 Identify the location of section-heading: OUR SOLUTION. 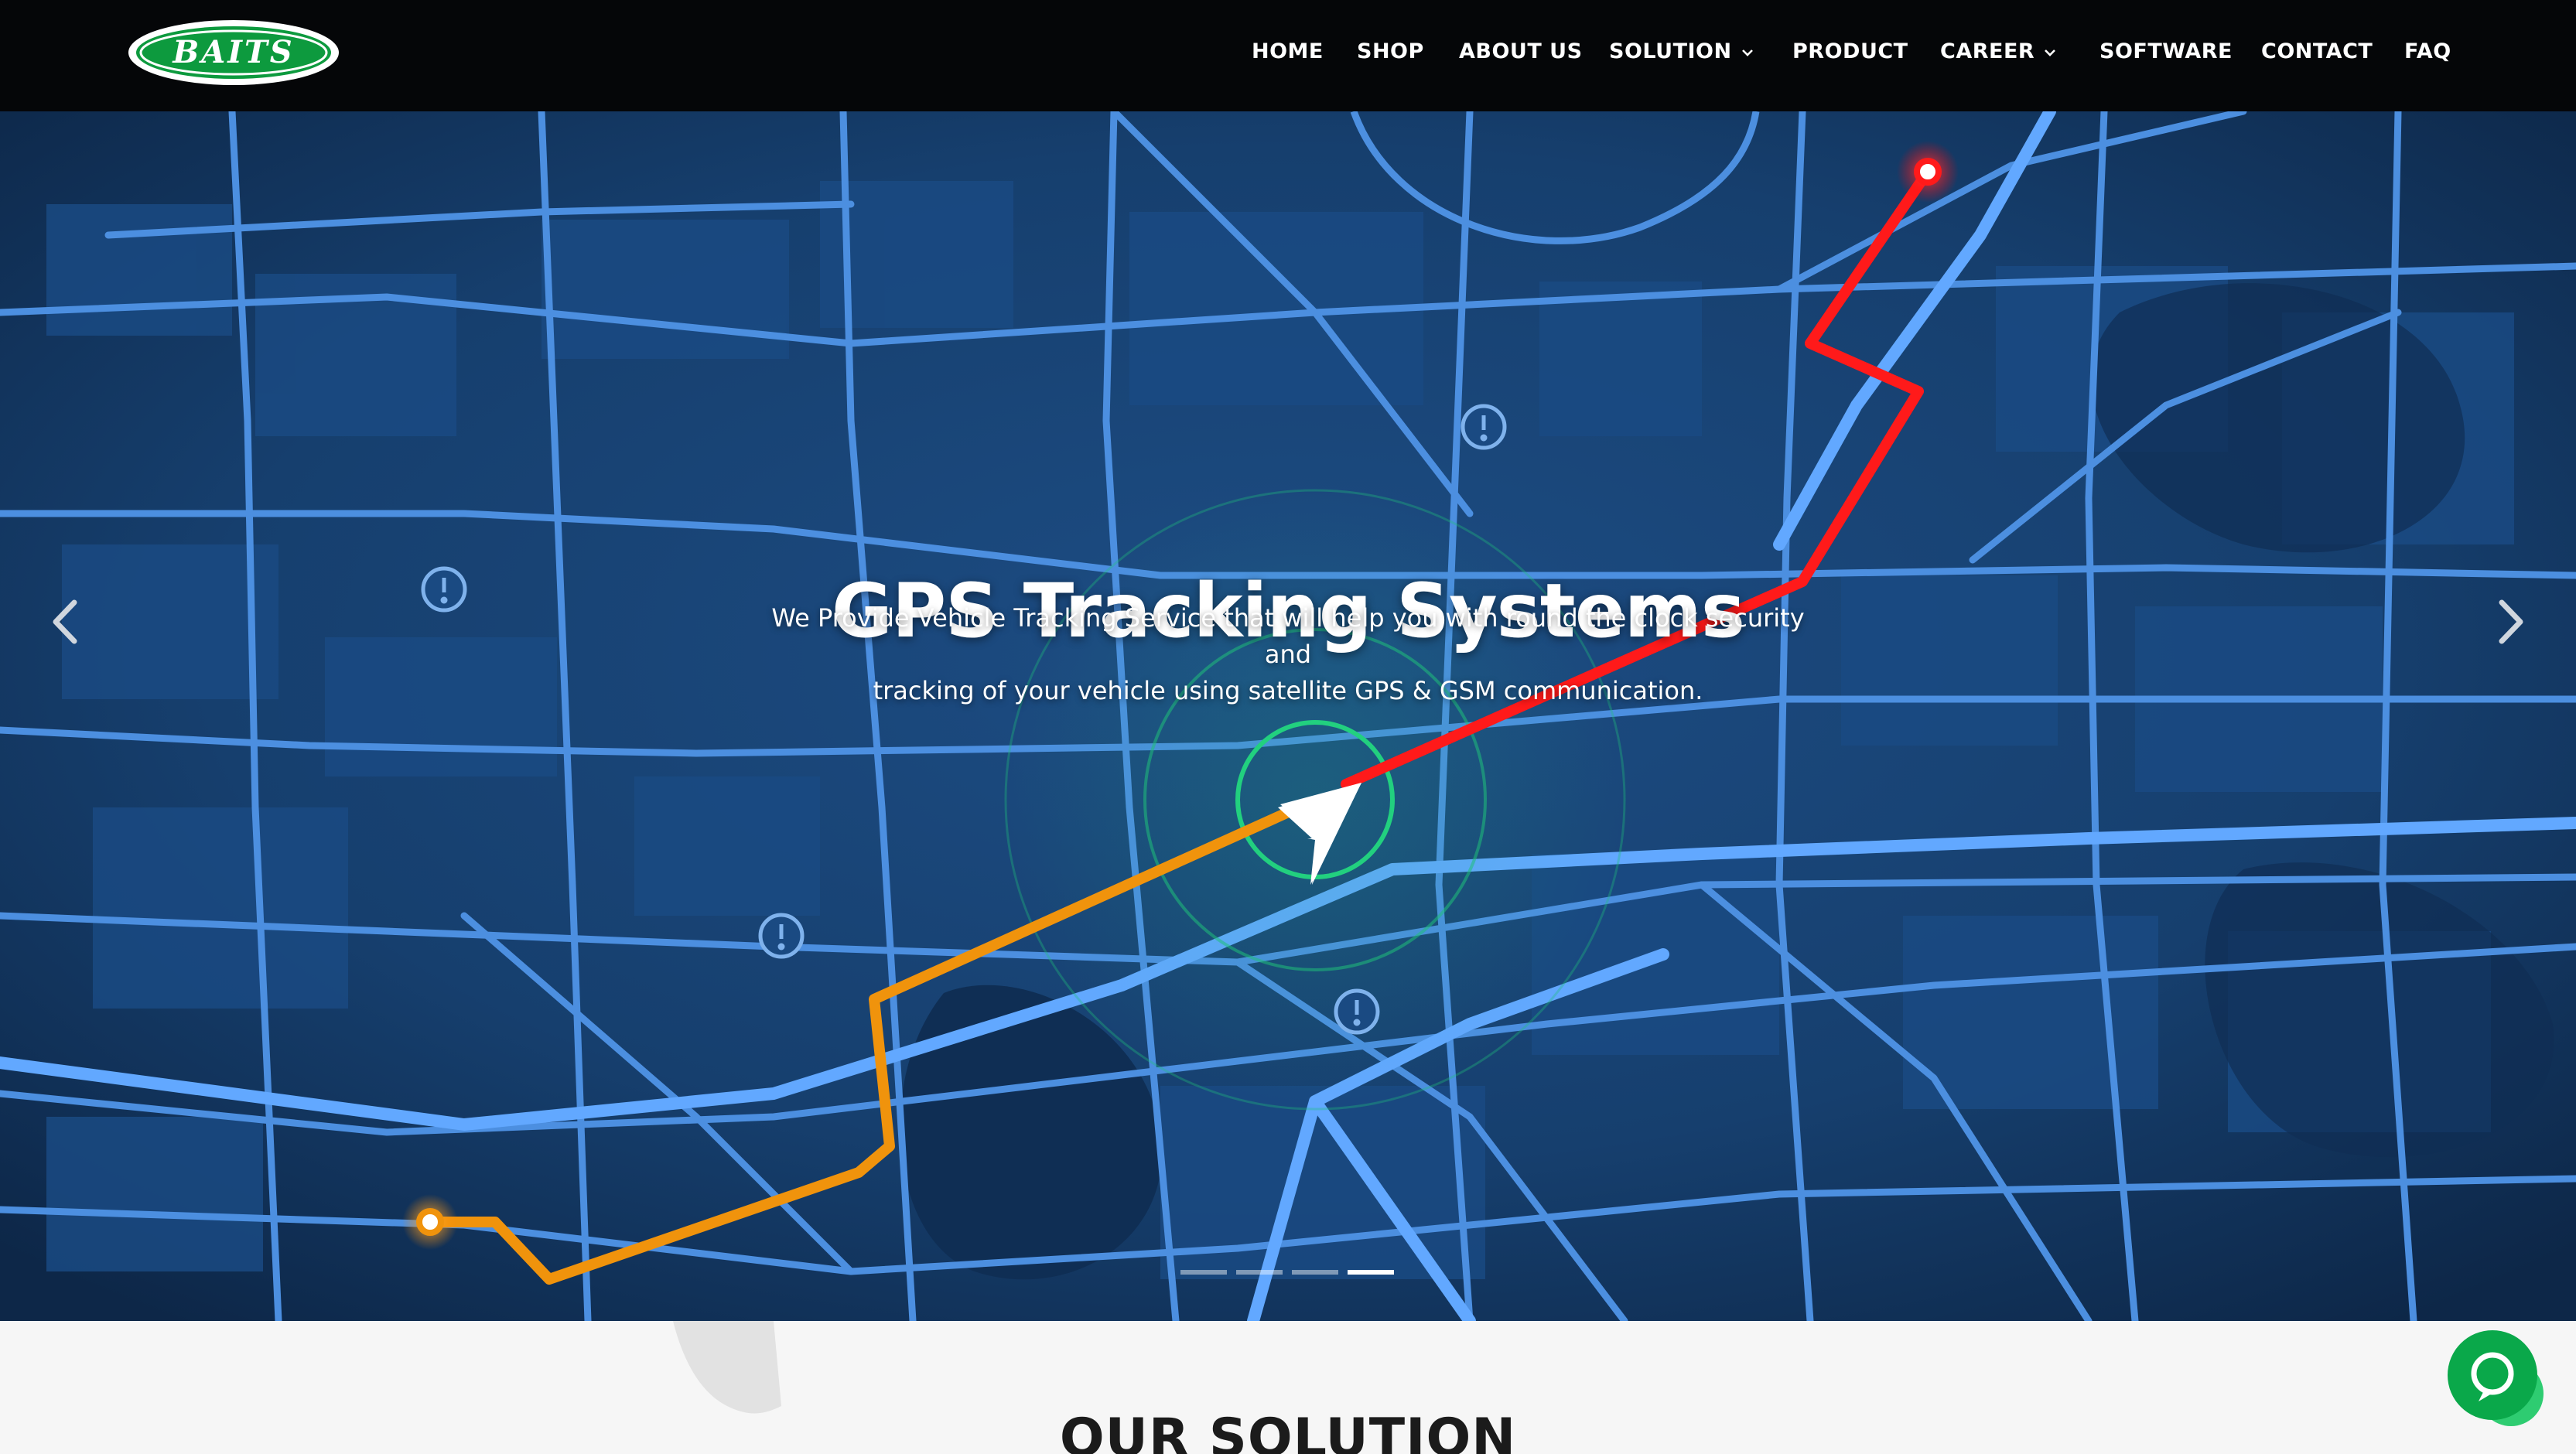
(1288, 1431).